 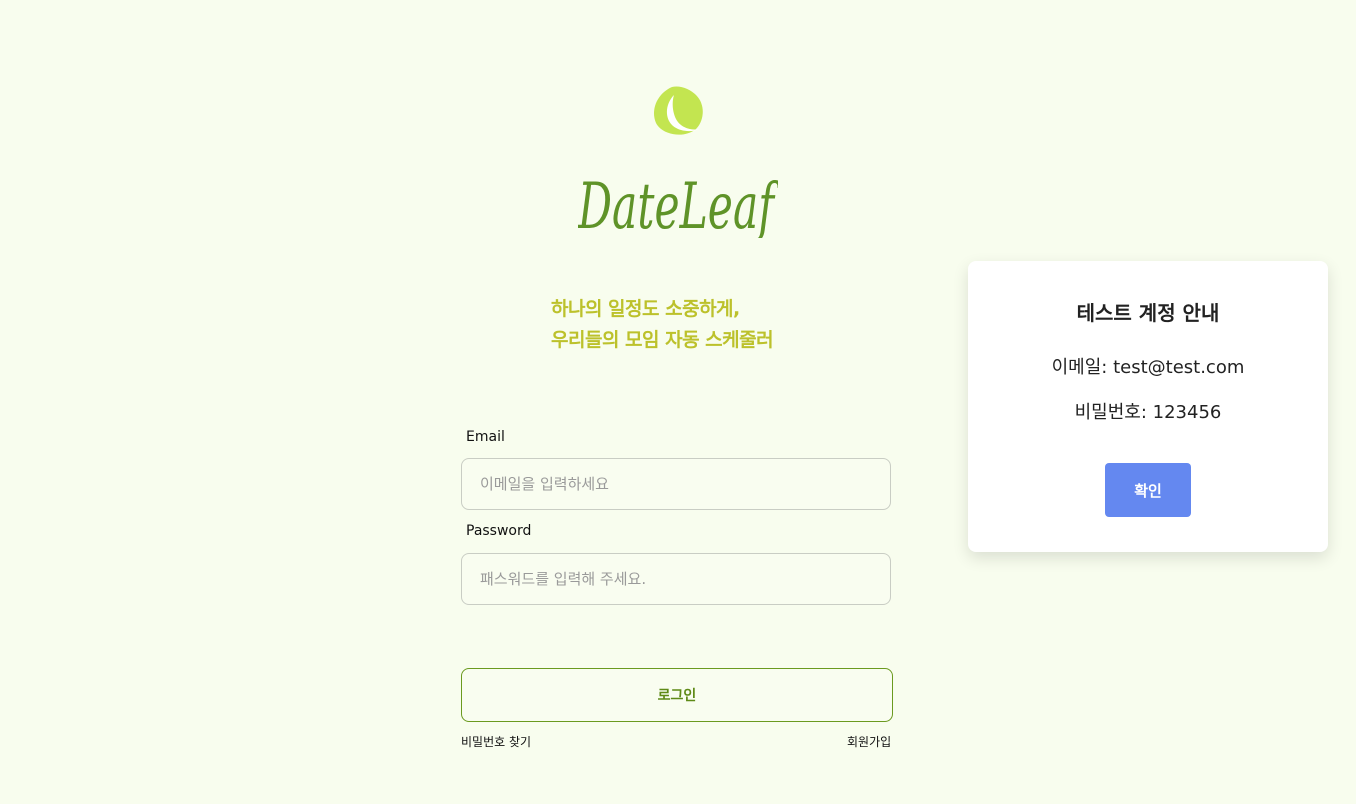 I want to click on confirm-button: 확인, so click(x=1148, y=490).